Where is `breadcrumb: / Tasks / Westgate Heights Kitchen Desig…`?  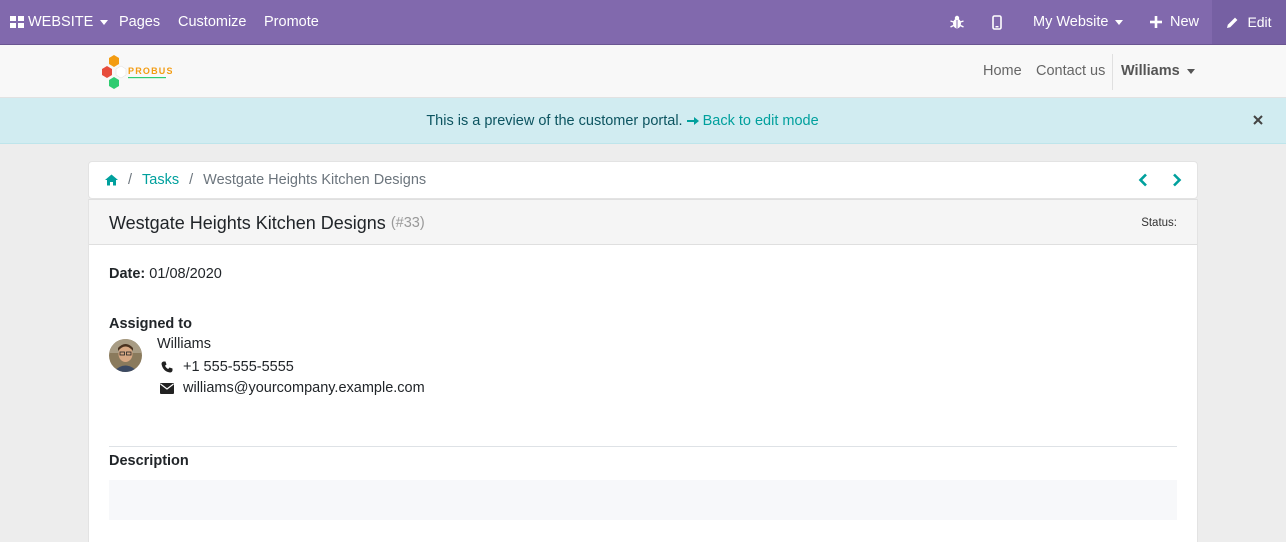
breadcrumb: / Tasks / Westgate Heights Kitchen Desig… is located at coordinates (643, 180).